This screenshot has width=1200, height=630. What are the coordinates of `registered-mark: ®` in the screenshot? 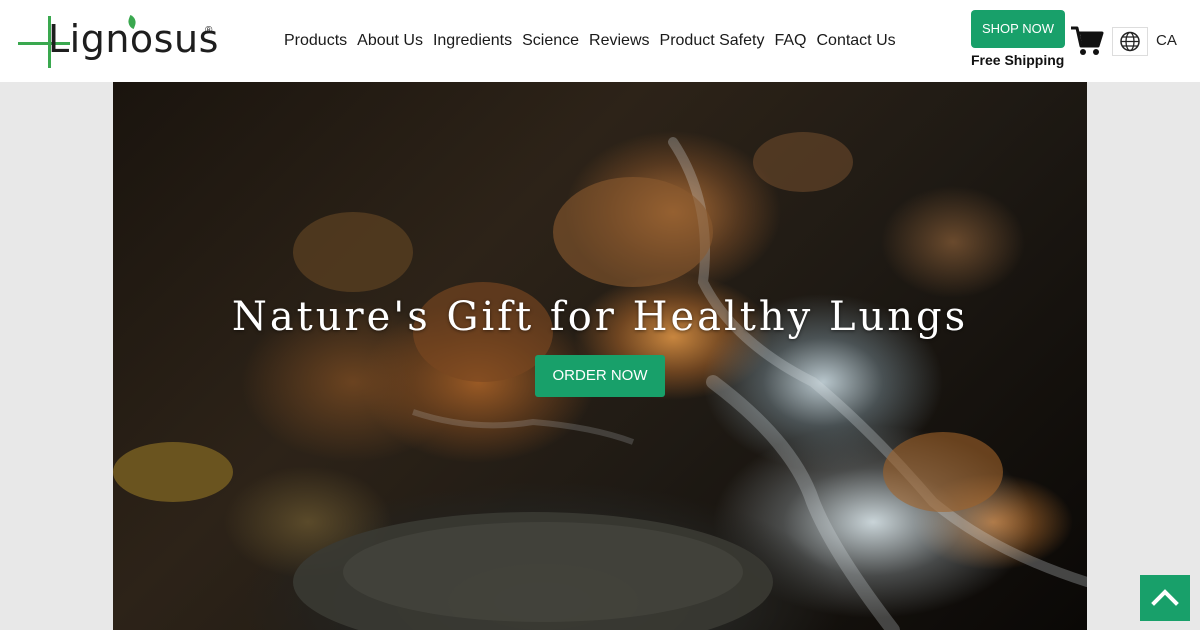 It's located at (209, 30).